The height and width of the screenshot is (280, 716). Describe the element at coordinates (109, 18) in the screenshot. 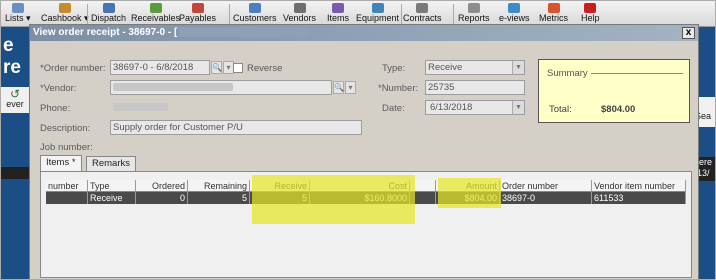

I see `toolbar-label: Dispatch` at that location.